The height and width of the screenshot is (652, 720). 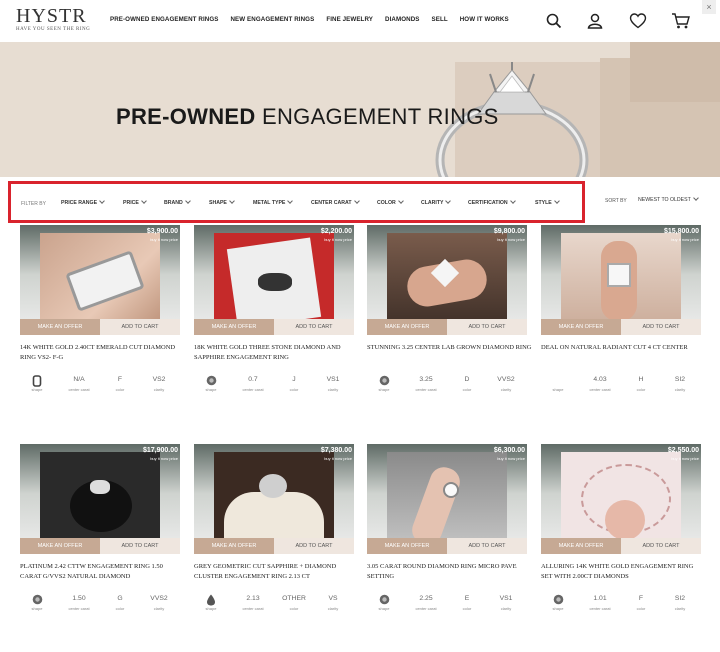 What do you see at coordinates (253, 379) in the screenshot?
I see `spec-value: 0.7` at bounding box center [253, 379].